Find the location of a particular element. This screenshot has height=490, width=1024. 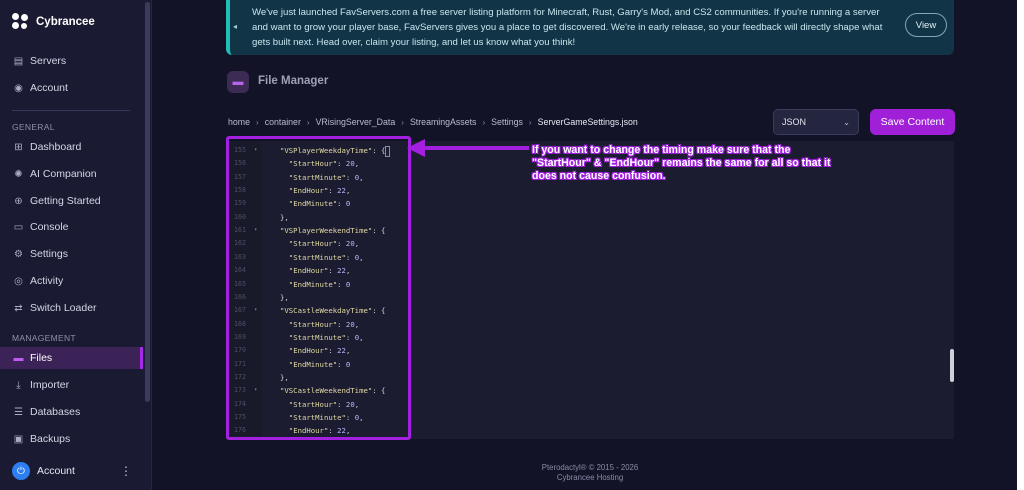

sidebar-item-activity: ◎ Activity is located at coordinates (71, 281).